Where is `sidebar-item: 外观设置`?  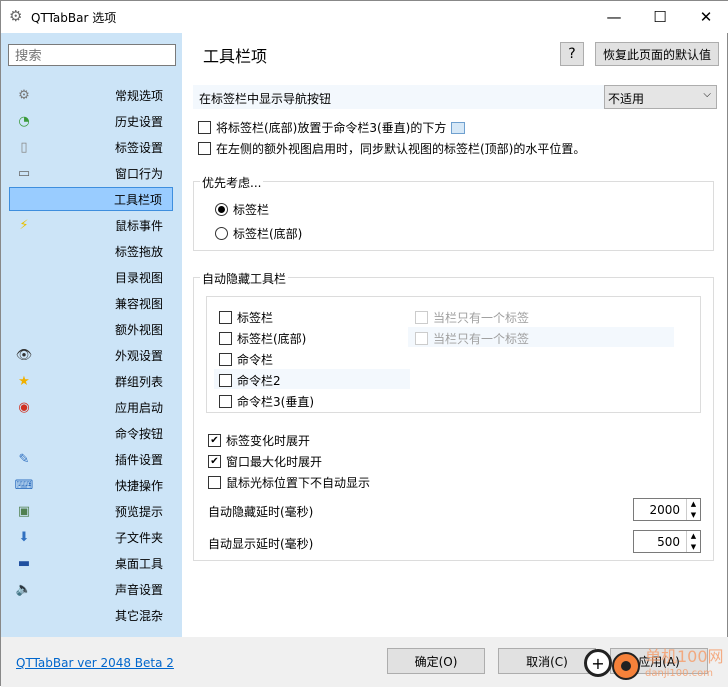
sidebar-item: 外观设置 is located at coordinates (91, 355).